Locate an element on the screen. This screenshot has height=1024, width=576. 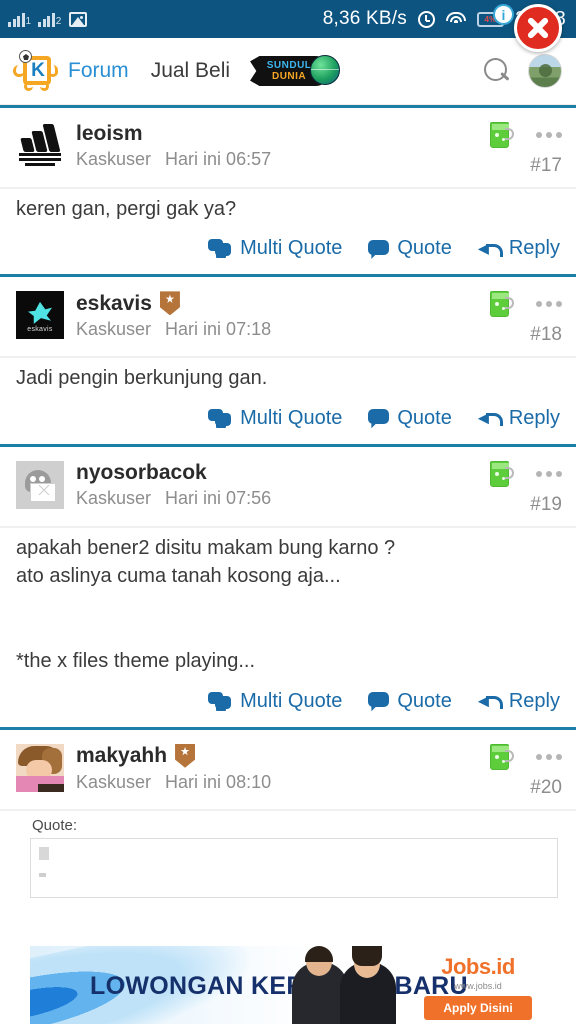
signal-bars-sim2-icon: 2 is located at coordinates (49, 19).